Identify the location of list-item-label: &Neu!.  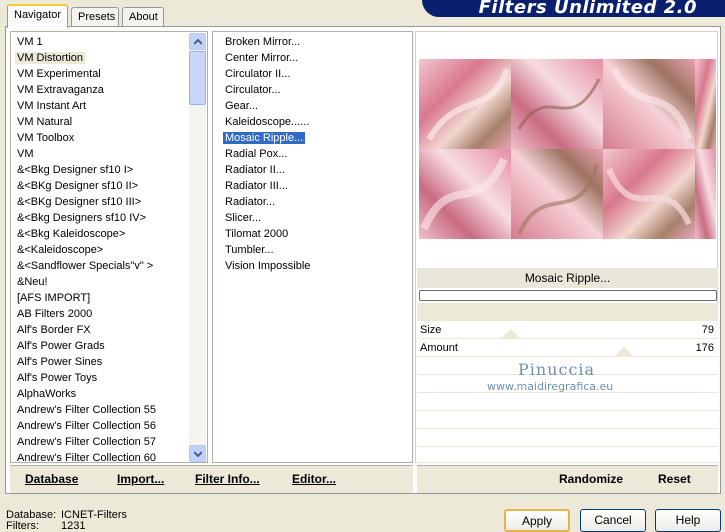
(32, 282).